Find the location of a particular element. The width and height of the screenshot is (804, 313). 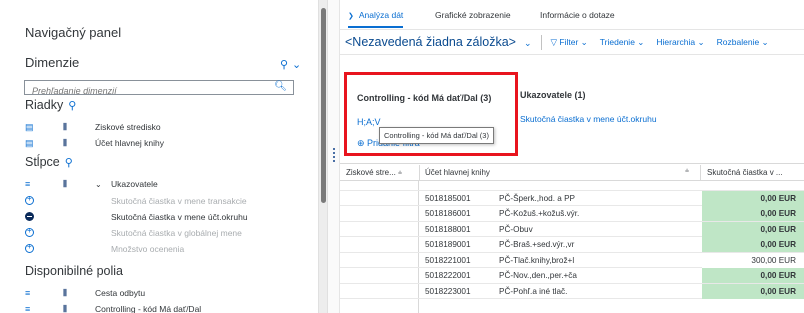

column-item-label: Ukazovatele is located at coordinates (134, 184).